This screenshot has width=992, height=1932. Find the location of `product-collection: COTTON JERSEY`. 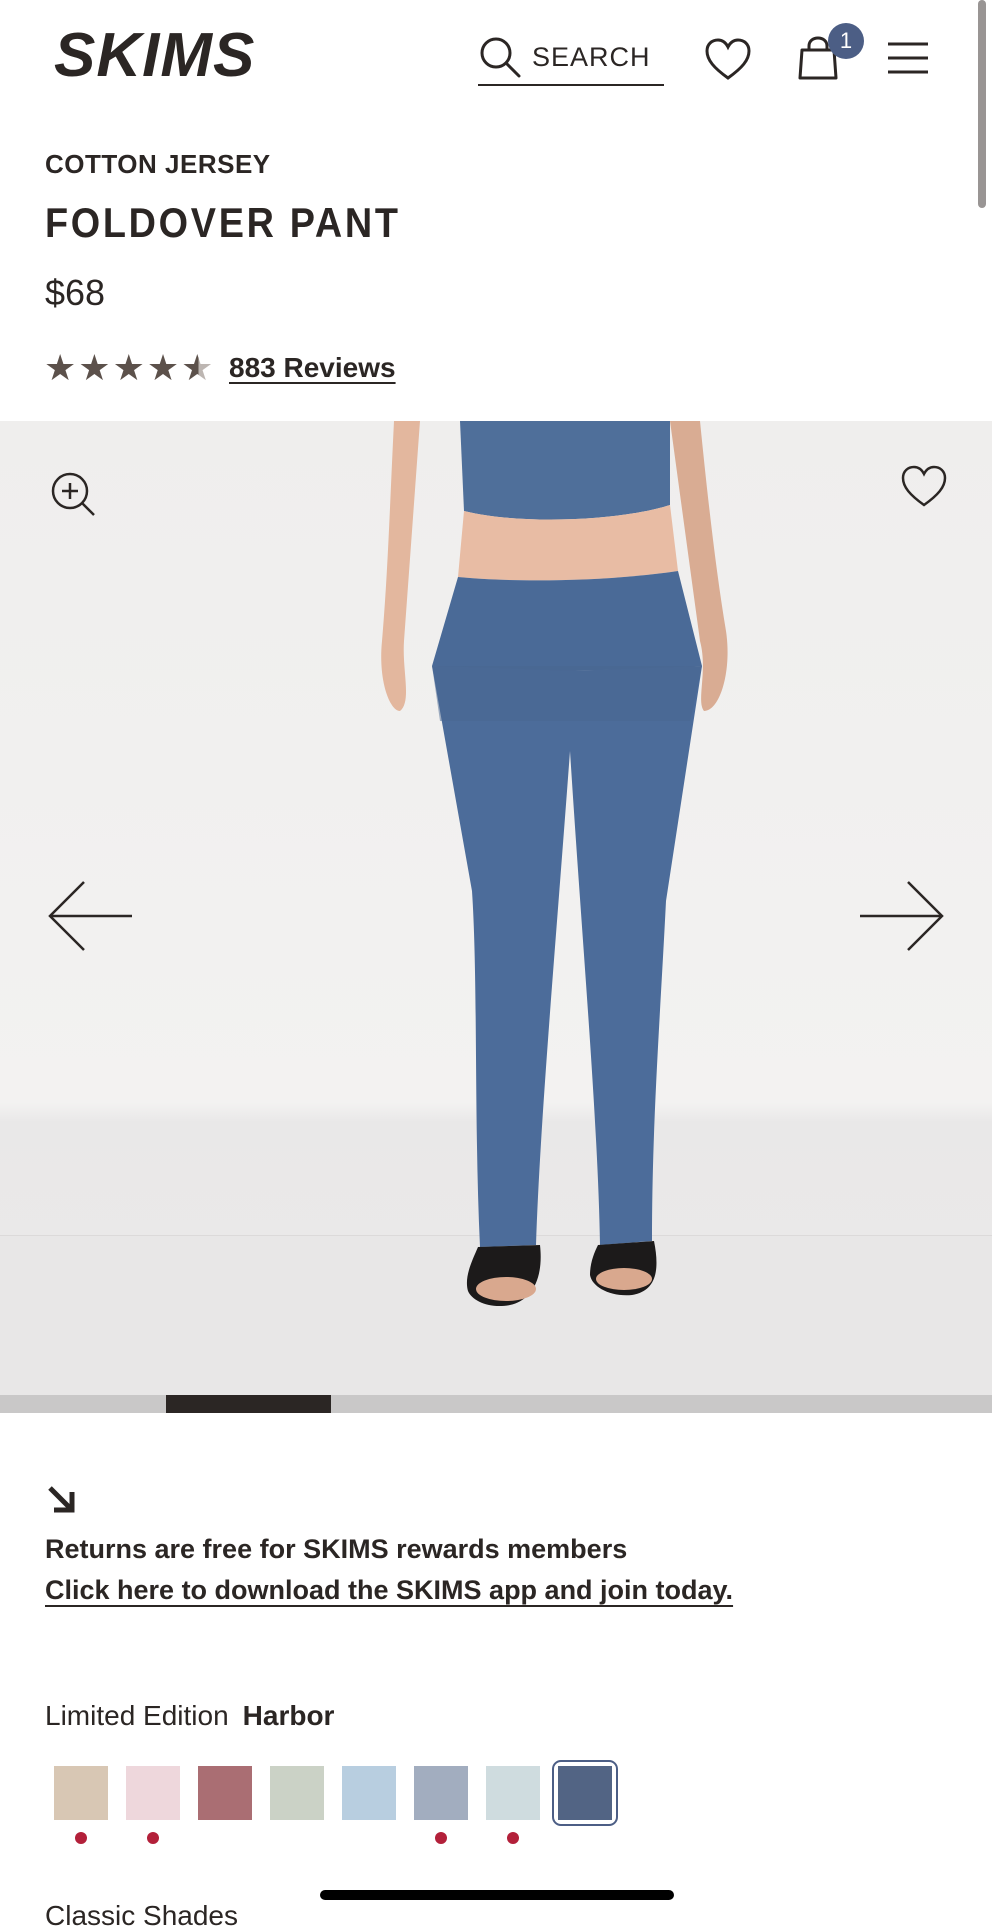

product-collection: COTTON JERSEY is located at coordinates (158, 164).